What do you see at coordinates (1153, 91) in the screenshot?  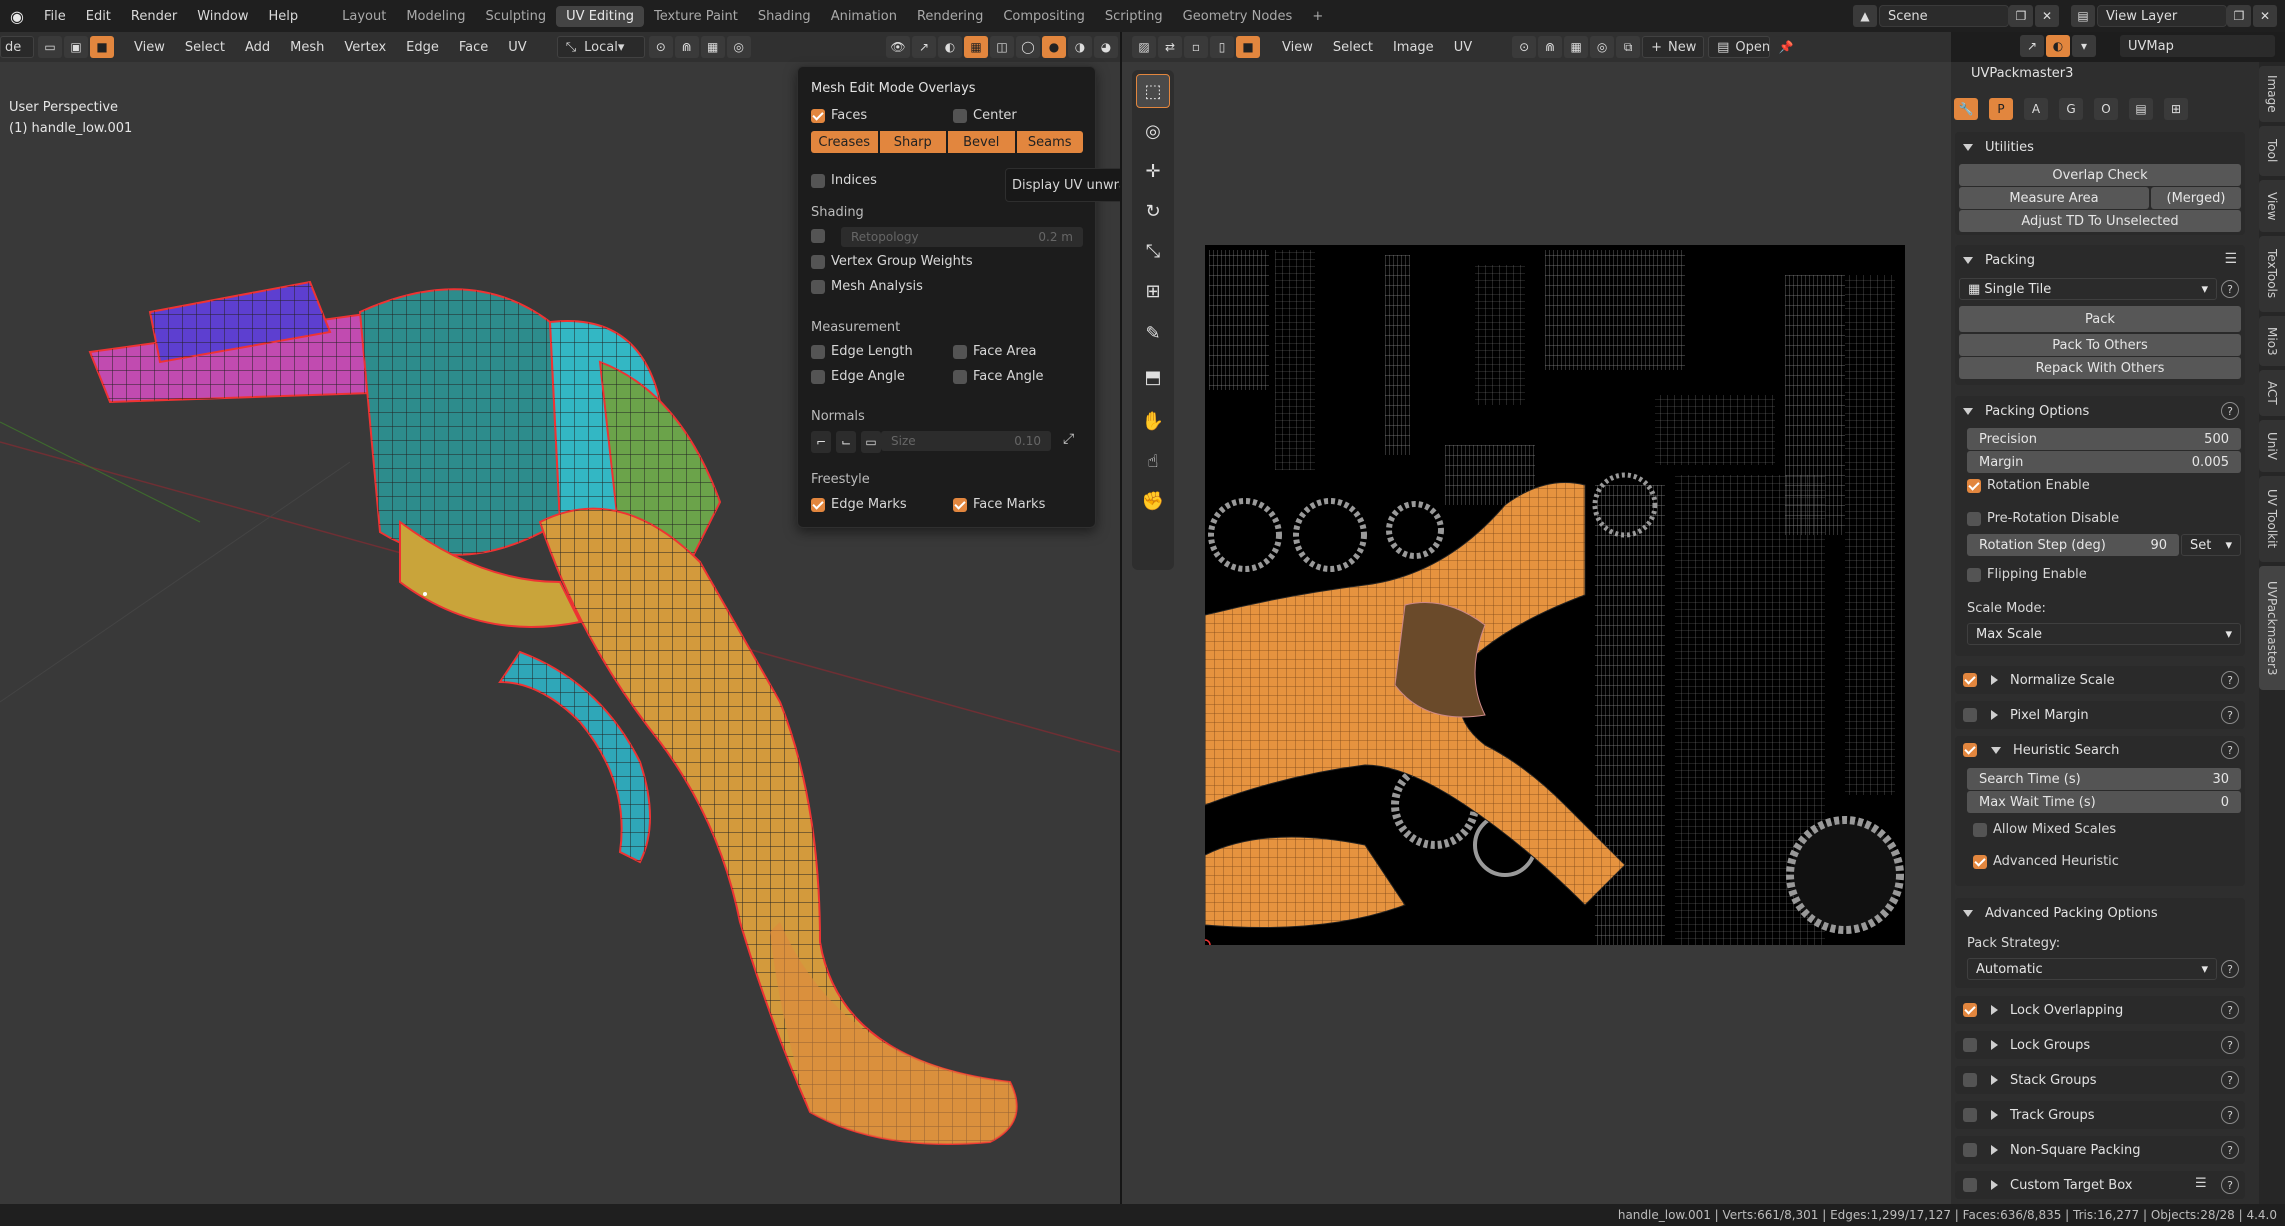 I see `uv-select-tool-icon: ⬚` at bounding box center [1153, 91].